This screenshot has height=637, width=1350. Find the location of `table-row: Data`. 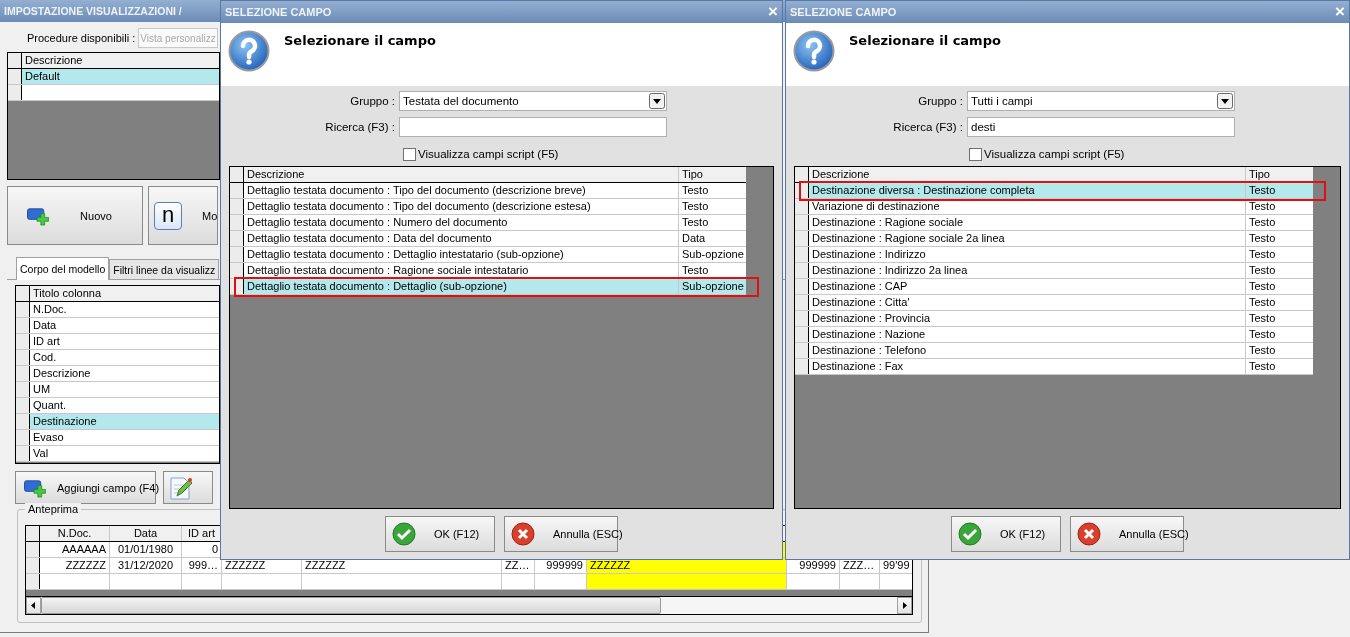

table-row: Data is located at coordinates (117, 326).